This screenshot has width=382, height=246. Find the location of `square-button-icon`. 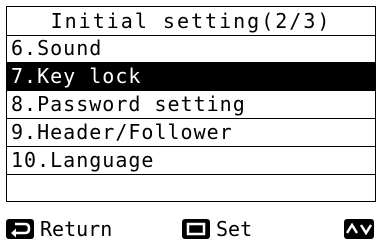

square-button-icon is located at coordinates (196, 229).